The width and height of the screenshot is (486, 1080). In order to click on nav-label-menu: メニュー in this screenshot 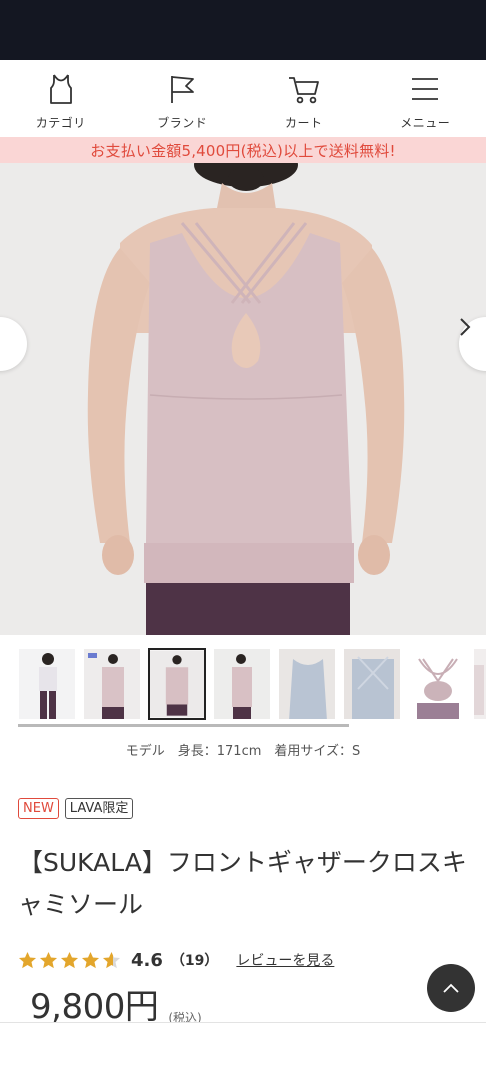, I will do `click(425, 123)`.